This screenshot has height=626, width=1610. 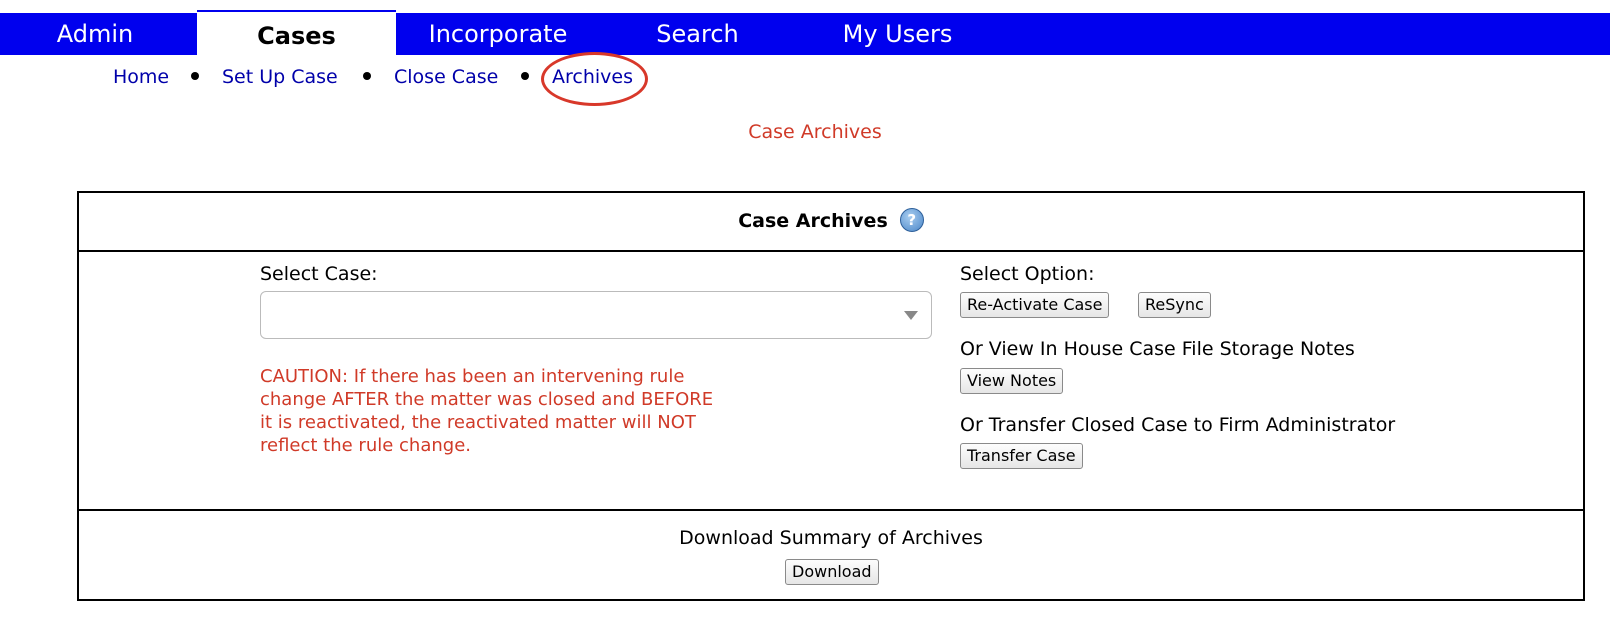 I want to click on download-button: Download, so click(x=832, y=572).